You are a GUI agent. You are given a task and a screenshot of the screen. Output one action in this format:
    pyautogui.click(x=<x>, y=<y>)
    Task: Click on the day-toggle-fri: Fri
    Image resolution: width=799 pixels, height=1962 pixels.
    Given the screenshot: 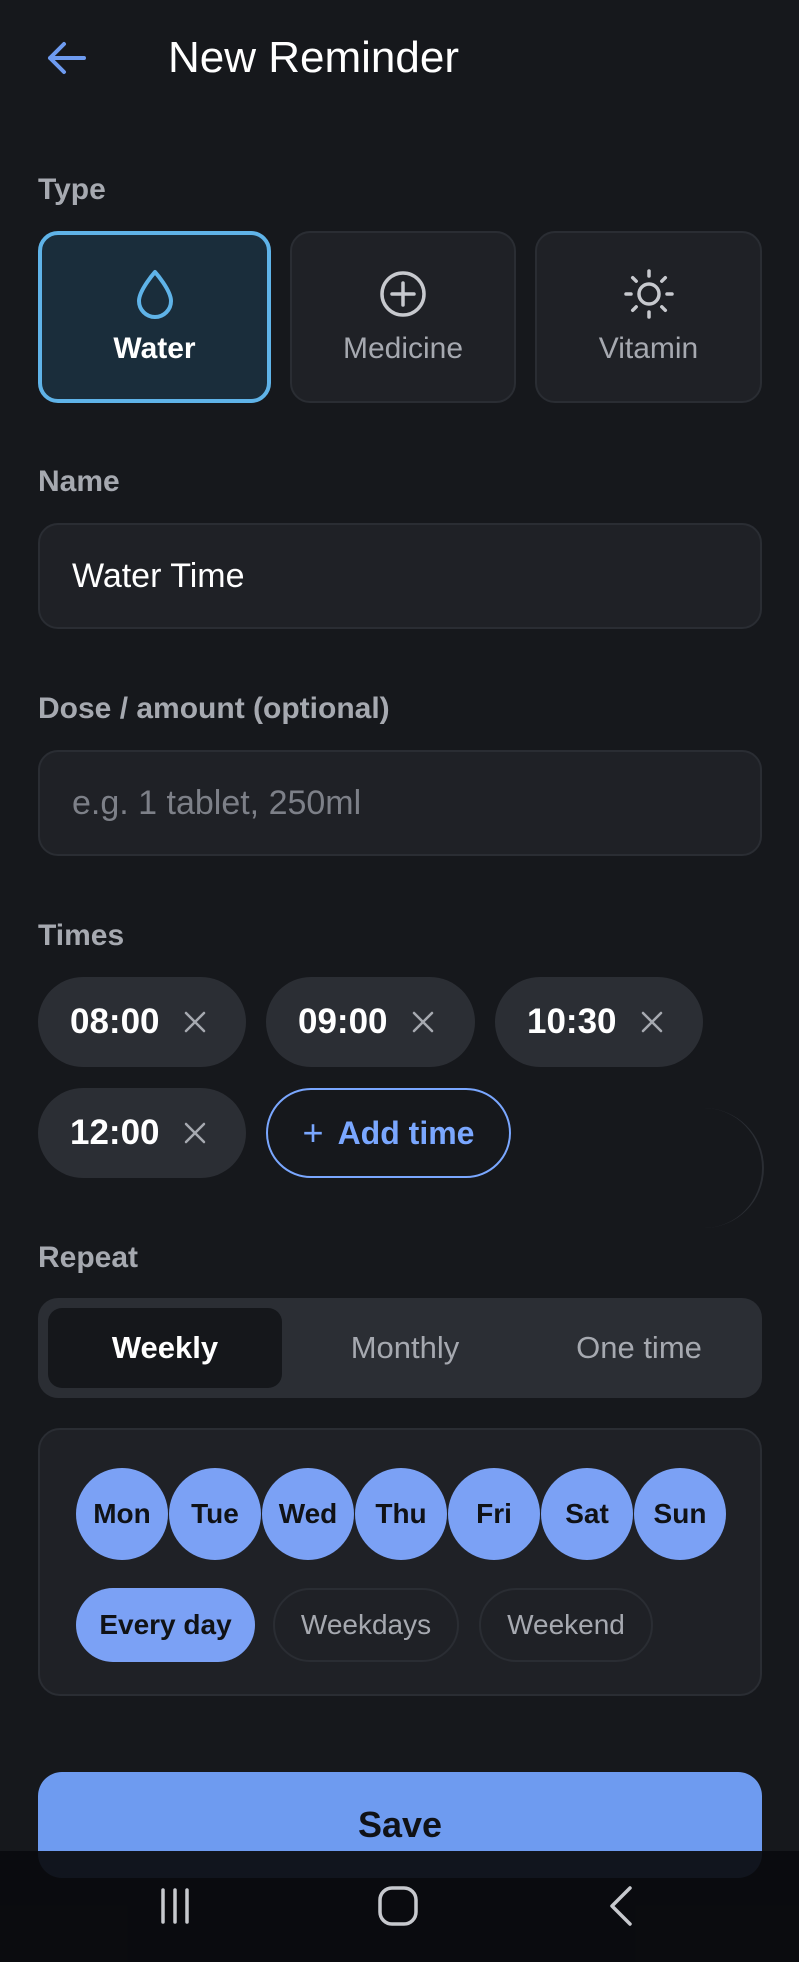 What is the action you would take?
    pyautogui.click(x=494, y=1514)
    